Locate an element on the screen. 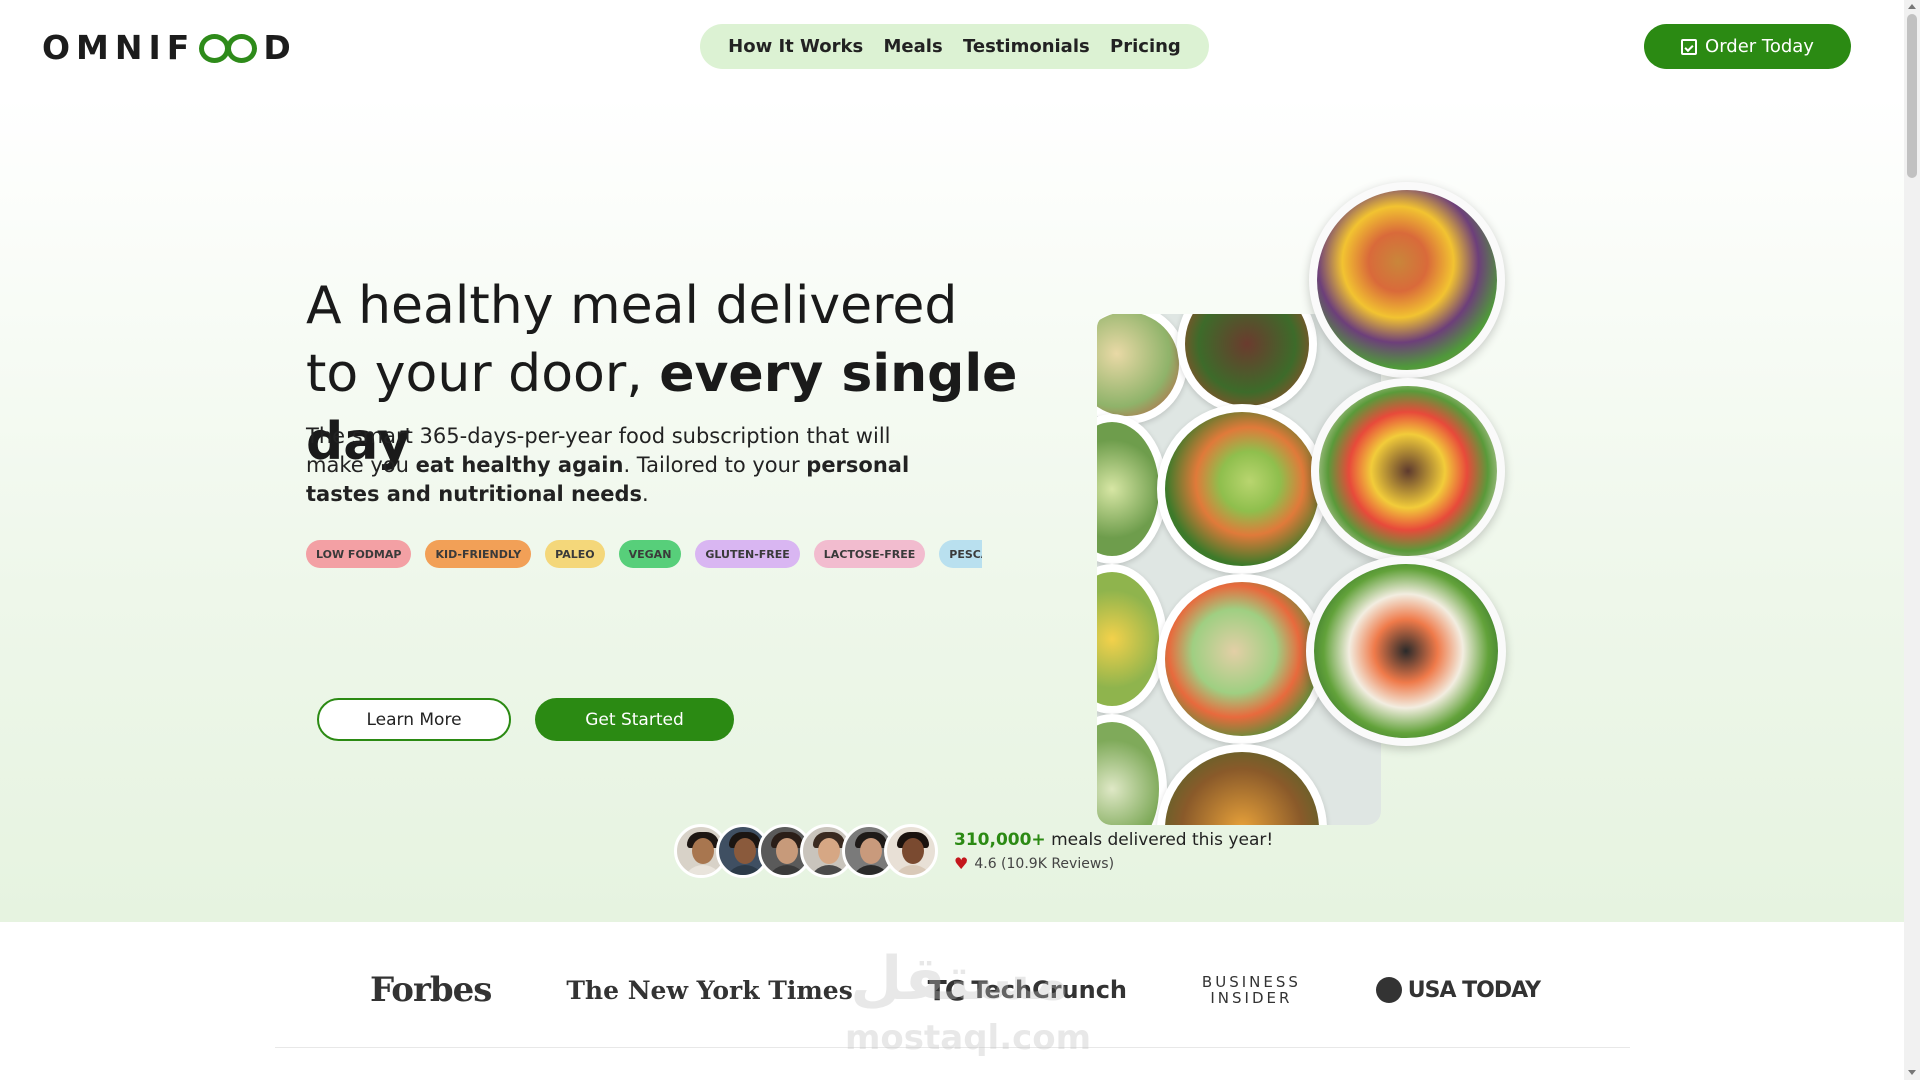  scroll-up-arrow-icon is located at coordinates (1912, 6).